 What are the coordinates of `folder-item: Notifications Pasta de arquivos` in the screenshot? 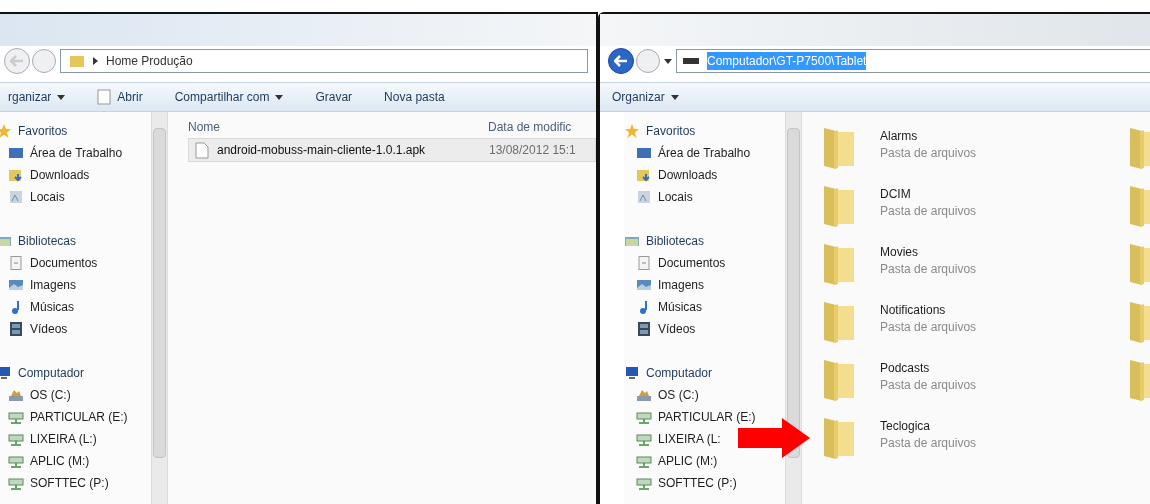 It's located at (972, 327).